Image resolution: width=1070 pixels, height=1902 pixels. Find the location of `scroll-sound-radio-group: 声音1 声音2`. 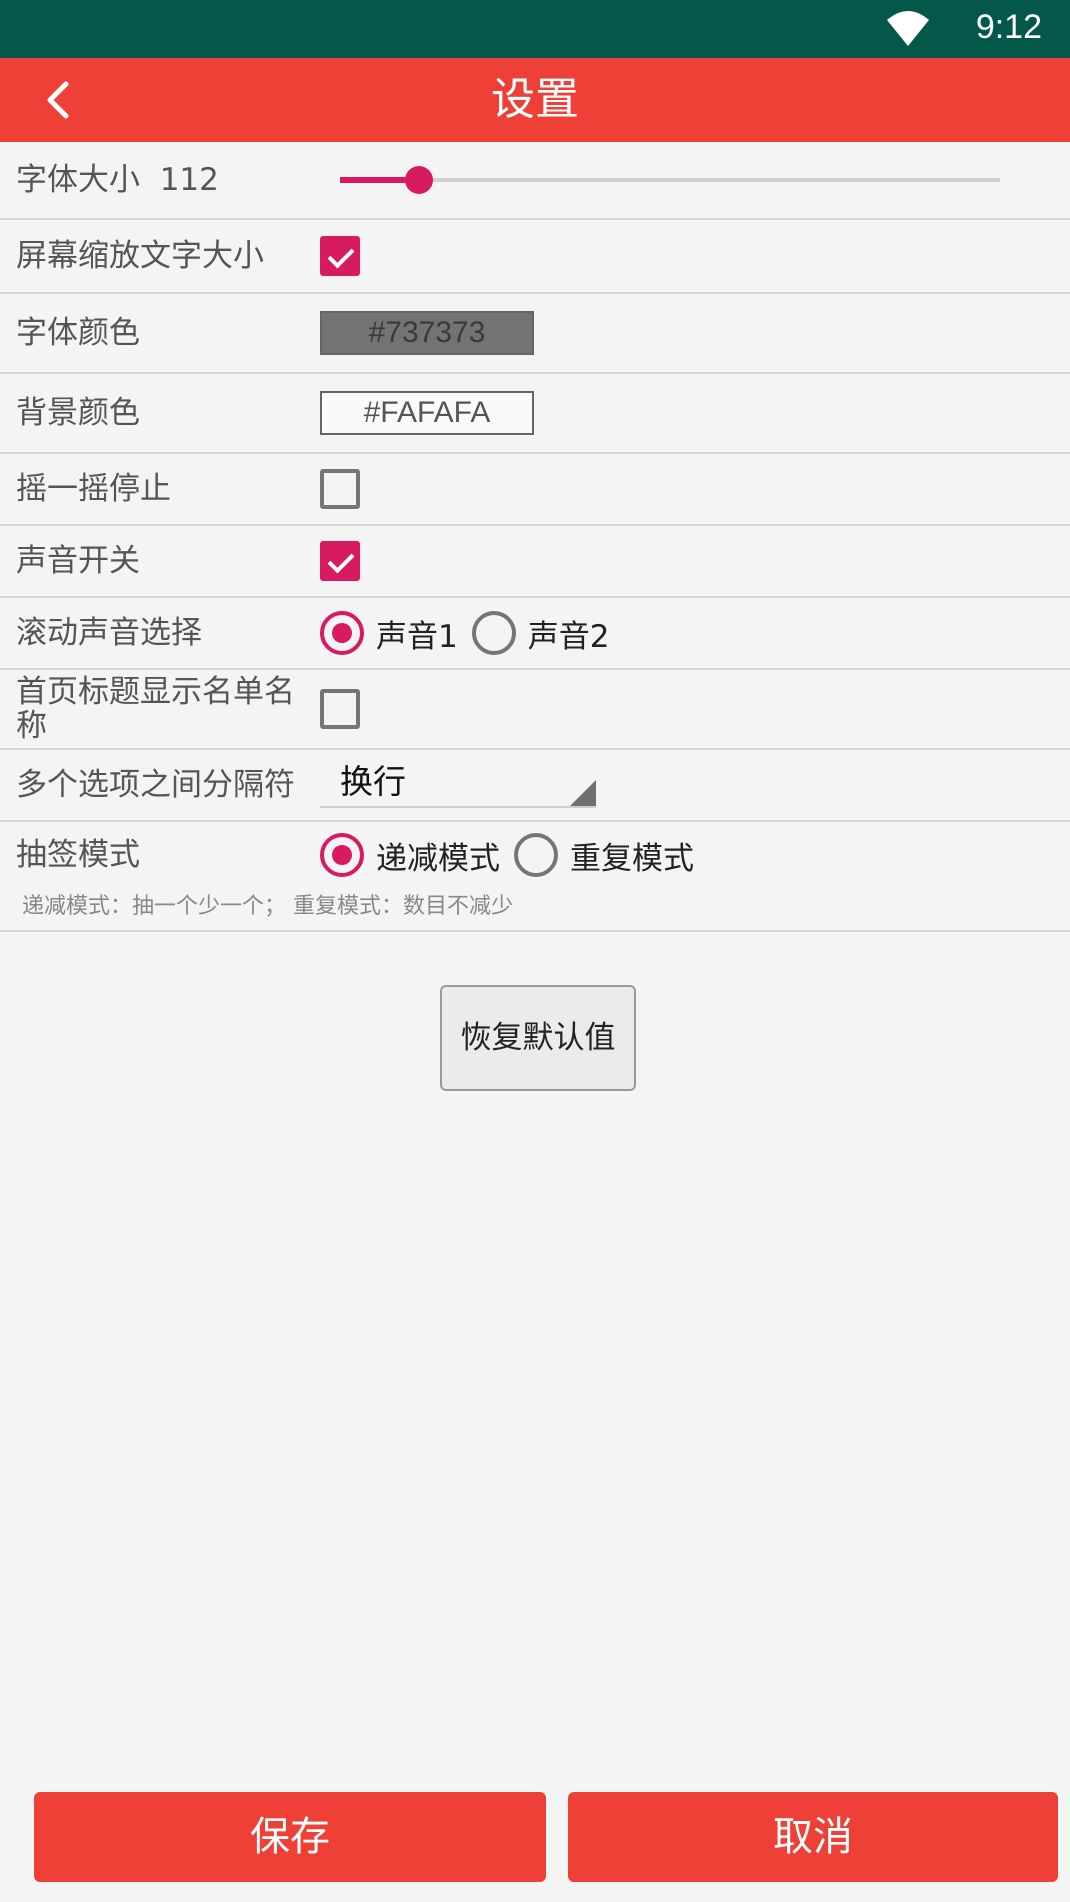

scroll-sound-radio-group: 声音1 声音2 is located at coordinates (471, 633).